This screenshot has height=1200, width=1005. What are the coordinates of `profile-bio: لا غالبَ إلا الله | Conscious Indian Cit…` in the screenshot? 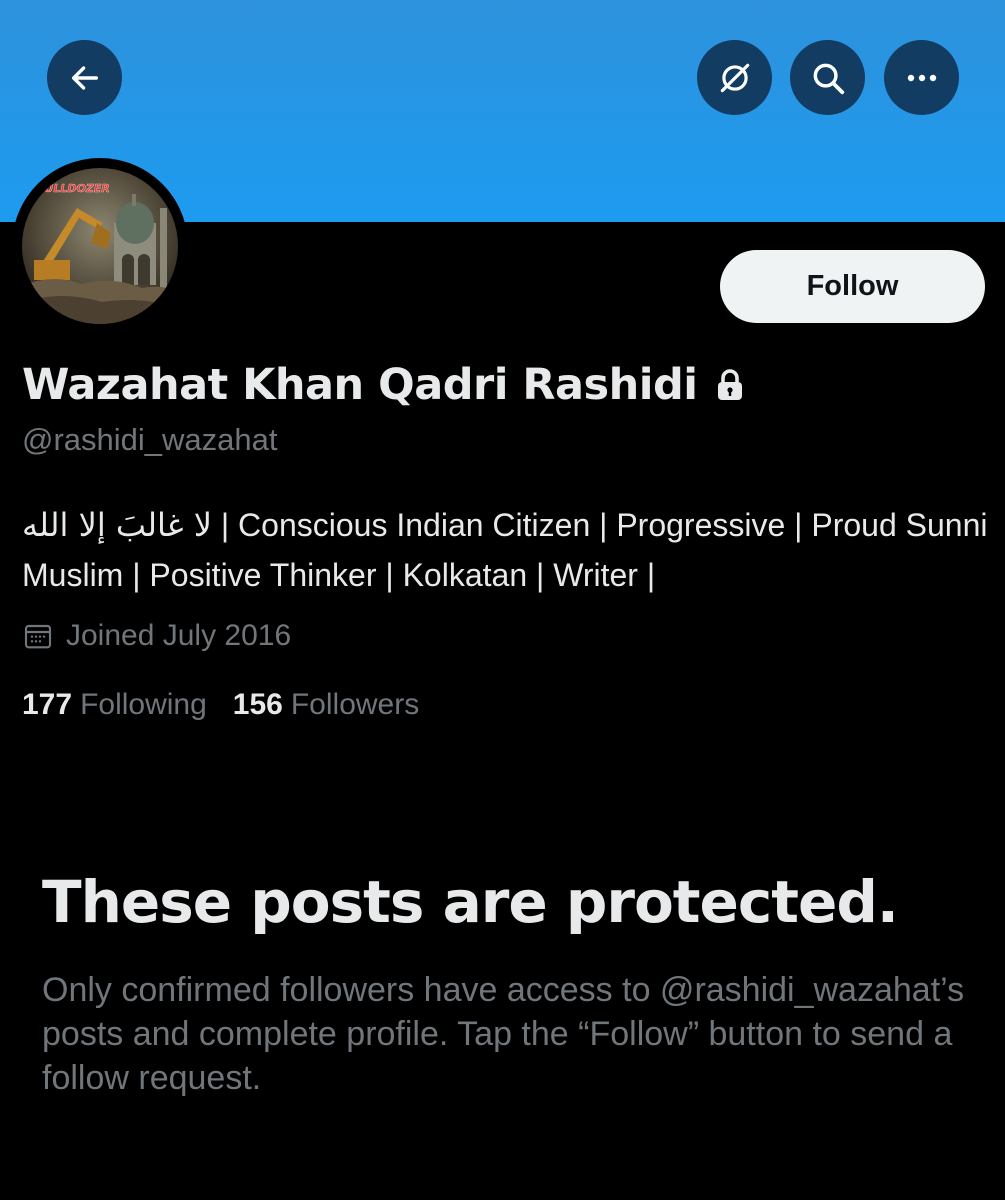 It's located at (507, 550).